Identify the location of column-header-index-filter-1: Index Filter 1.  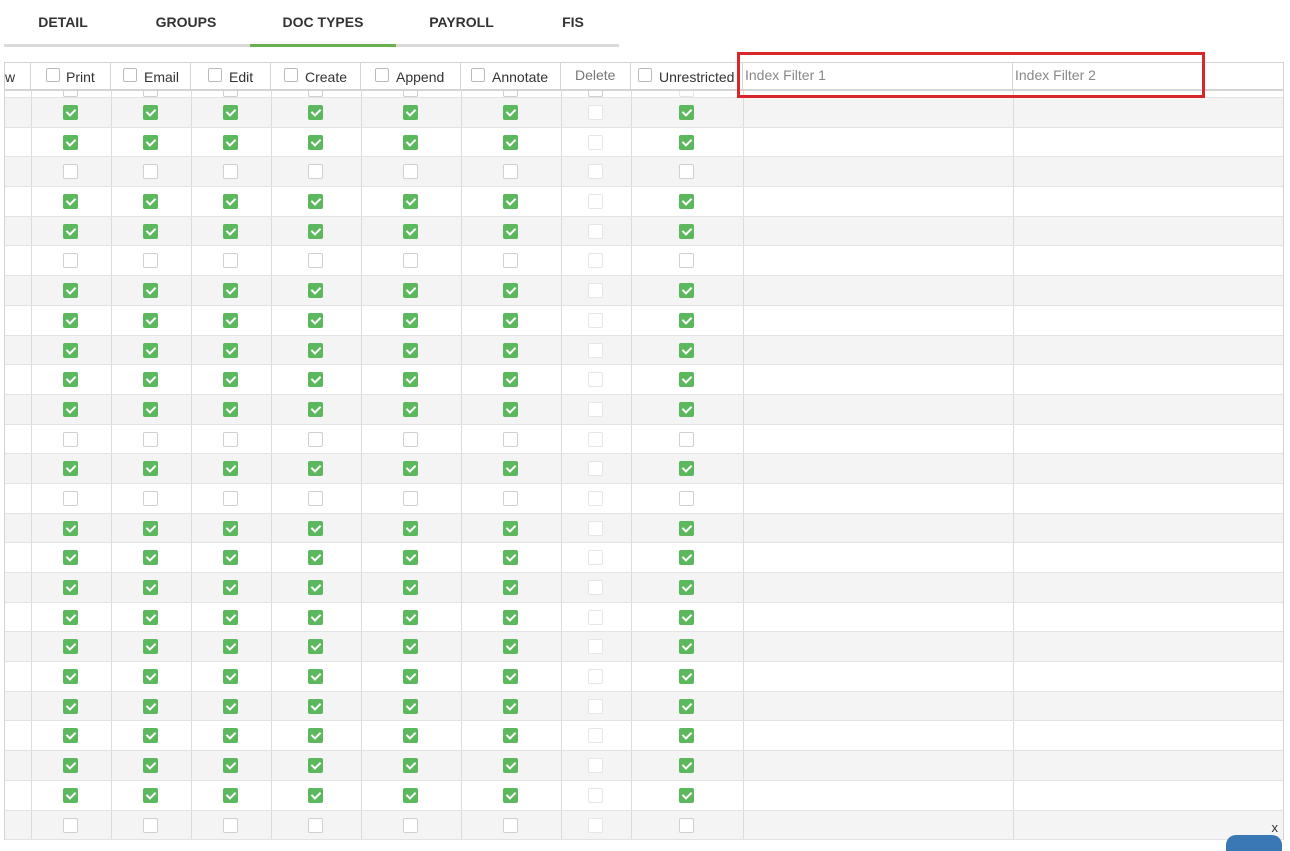
(878, 76).